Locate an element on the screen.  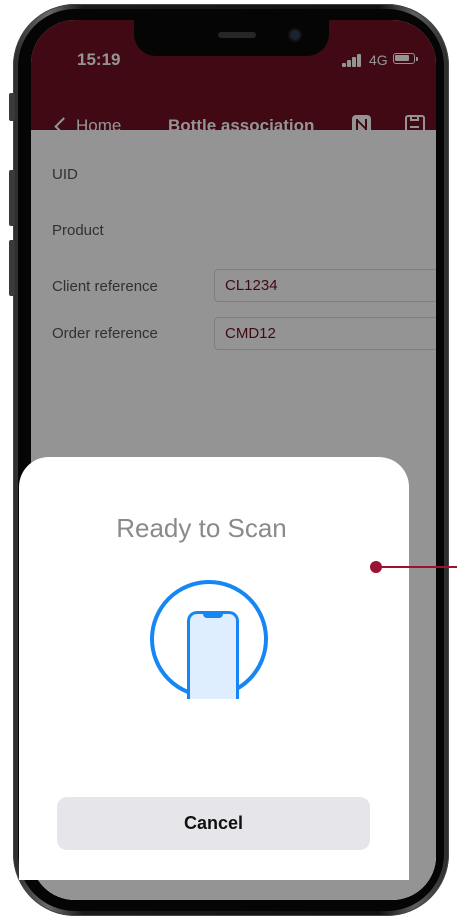
cancel-button: Cancel is located at coordinates (213, 823).